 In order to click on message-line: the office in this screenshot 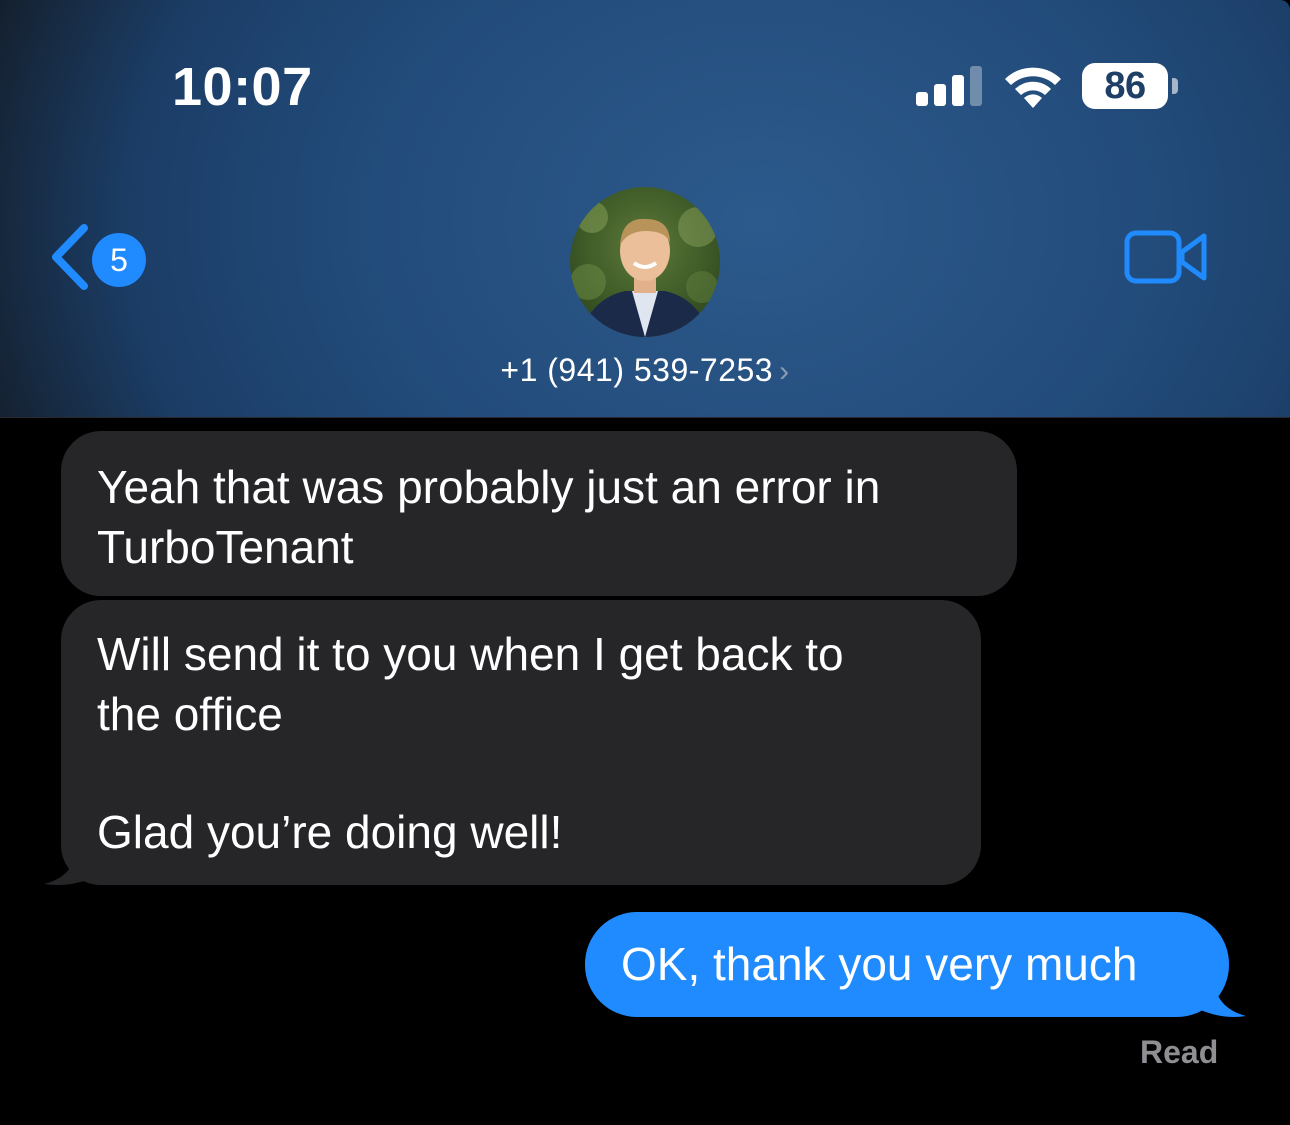, I will do `click(190, 714)`.